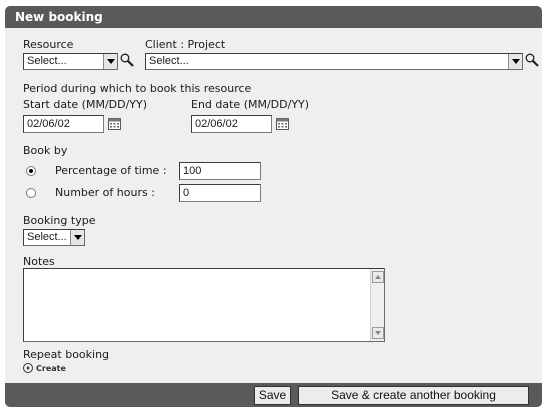 Image resolution: width=548 pixels, height=410 pixels. Describe the element at coordinates (111, 170) in the screenshot. I see `percentage-label: Percentage of time :` at that location.